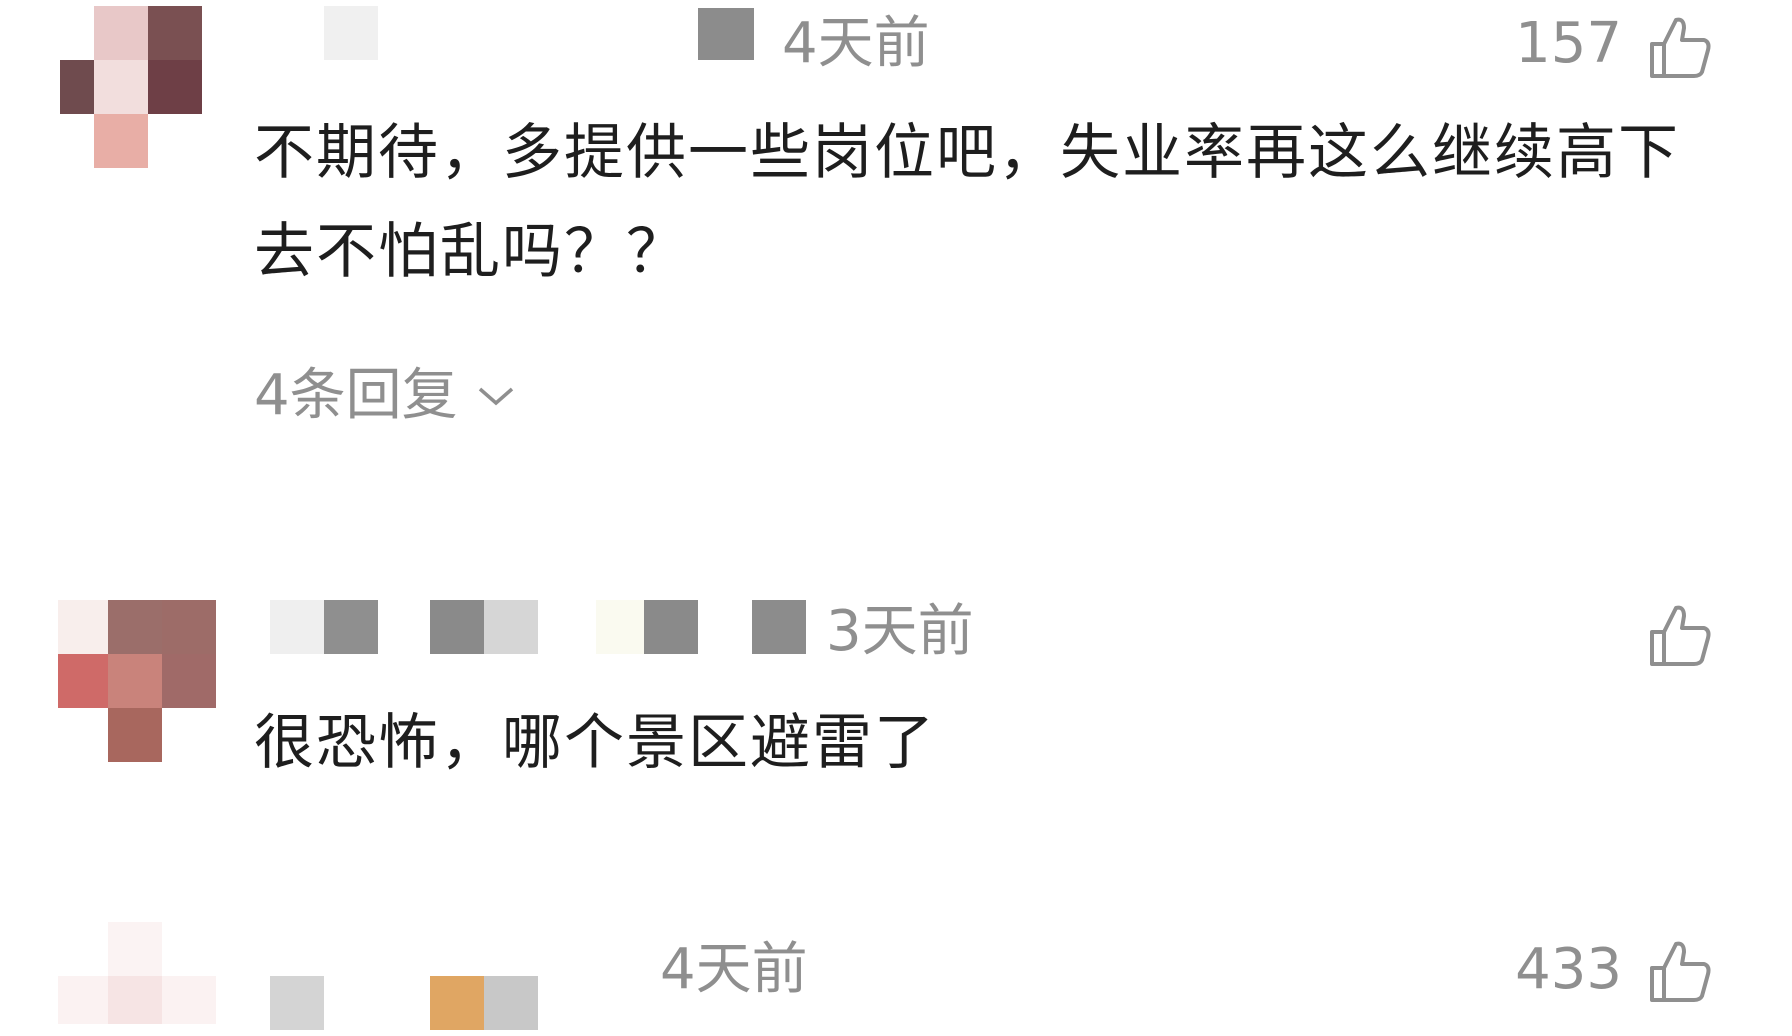  Describe the element at coordinates (900, 631) in the screenshot. I see `comment-time: 3天前` at that location.